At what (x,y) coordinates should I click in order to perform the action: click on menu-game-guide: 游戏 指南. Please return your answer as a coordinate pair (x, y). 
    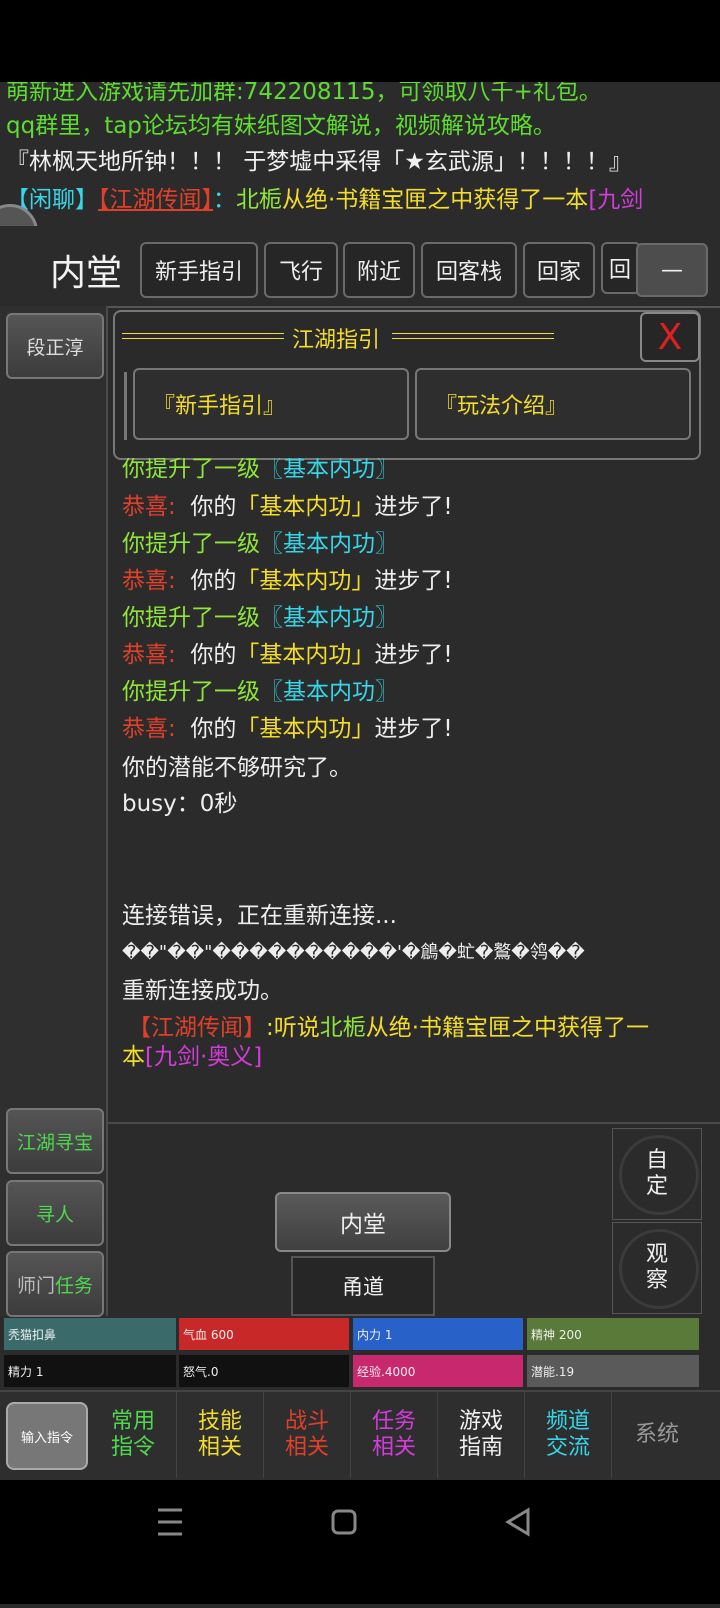
    Looking at the image, I should click on (481, 1435).